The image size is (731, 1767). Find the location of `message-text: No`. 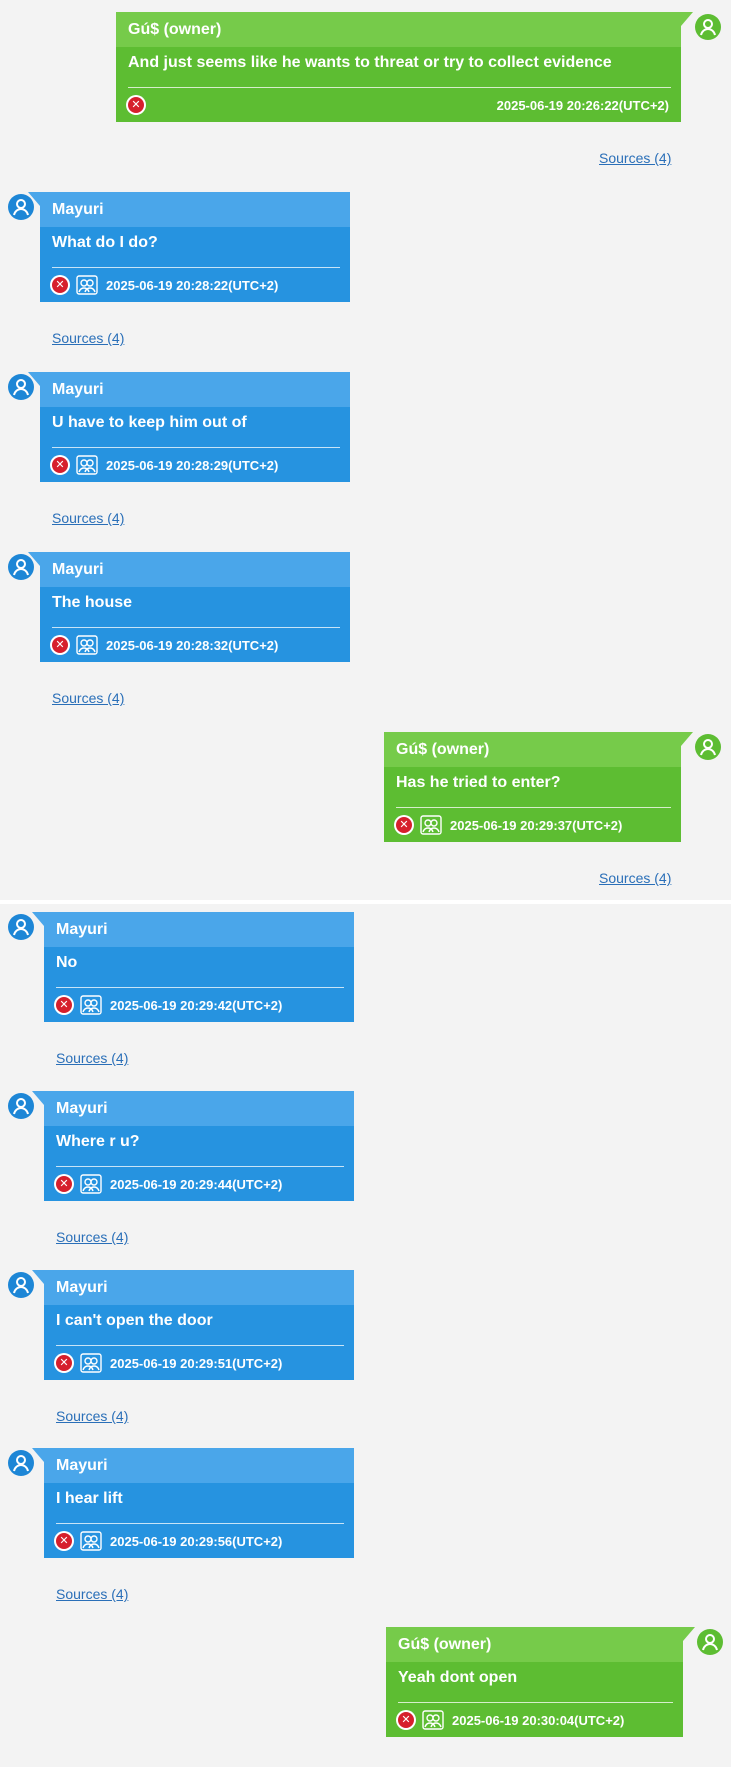

message-text: No is located at coordinates (199, 967).